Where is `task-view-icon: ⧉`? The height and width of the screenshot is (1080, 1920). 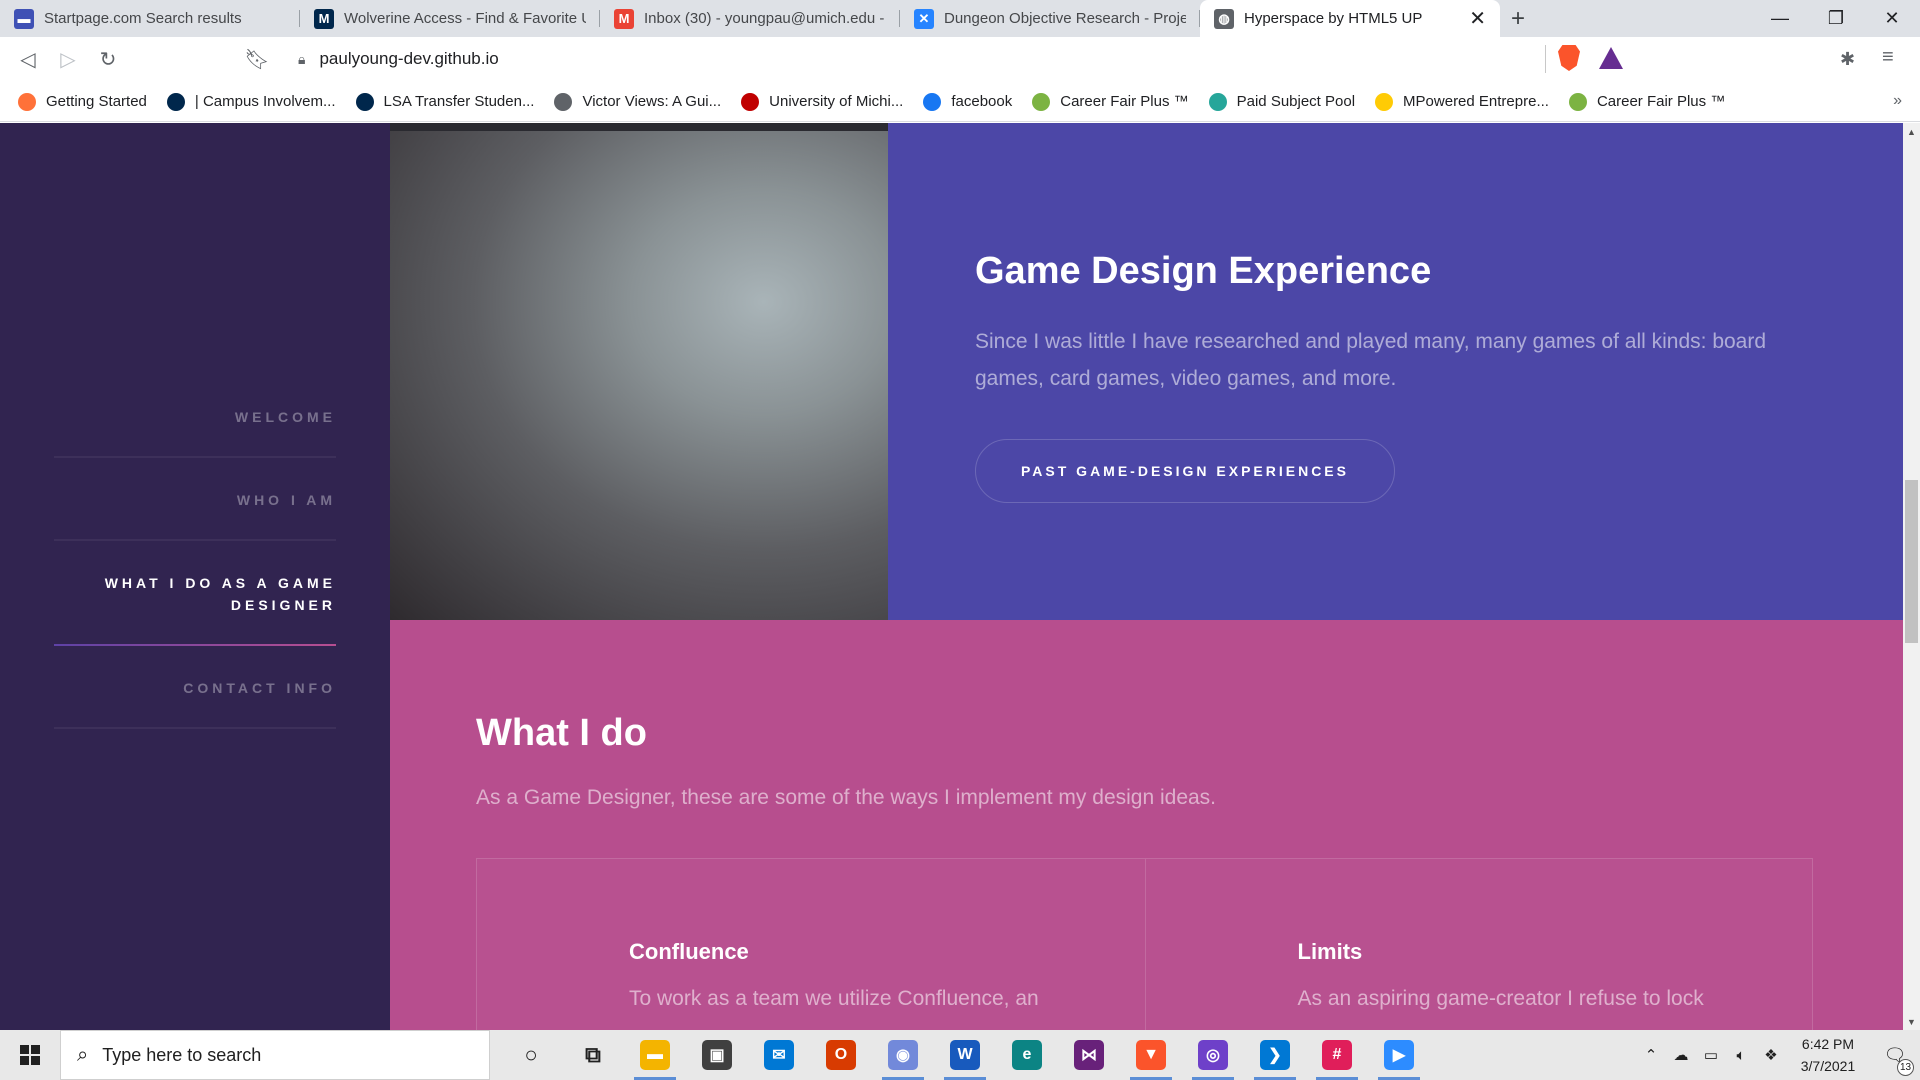
task-view-icon: ⧉ is located at coordinates (593, 1055).